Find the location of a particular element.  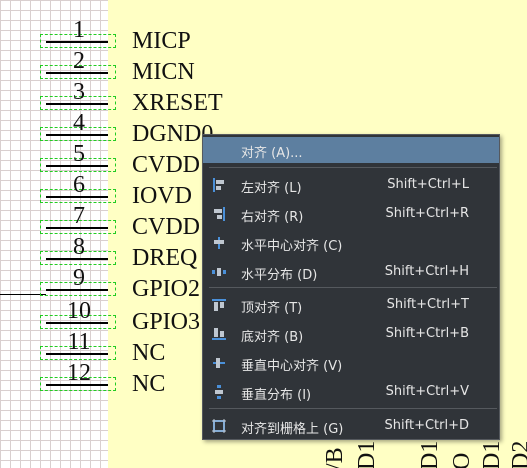

pin-number: 11 is located at coordinates (79, 342).